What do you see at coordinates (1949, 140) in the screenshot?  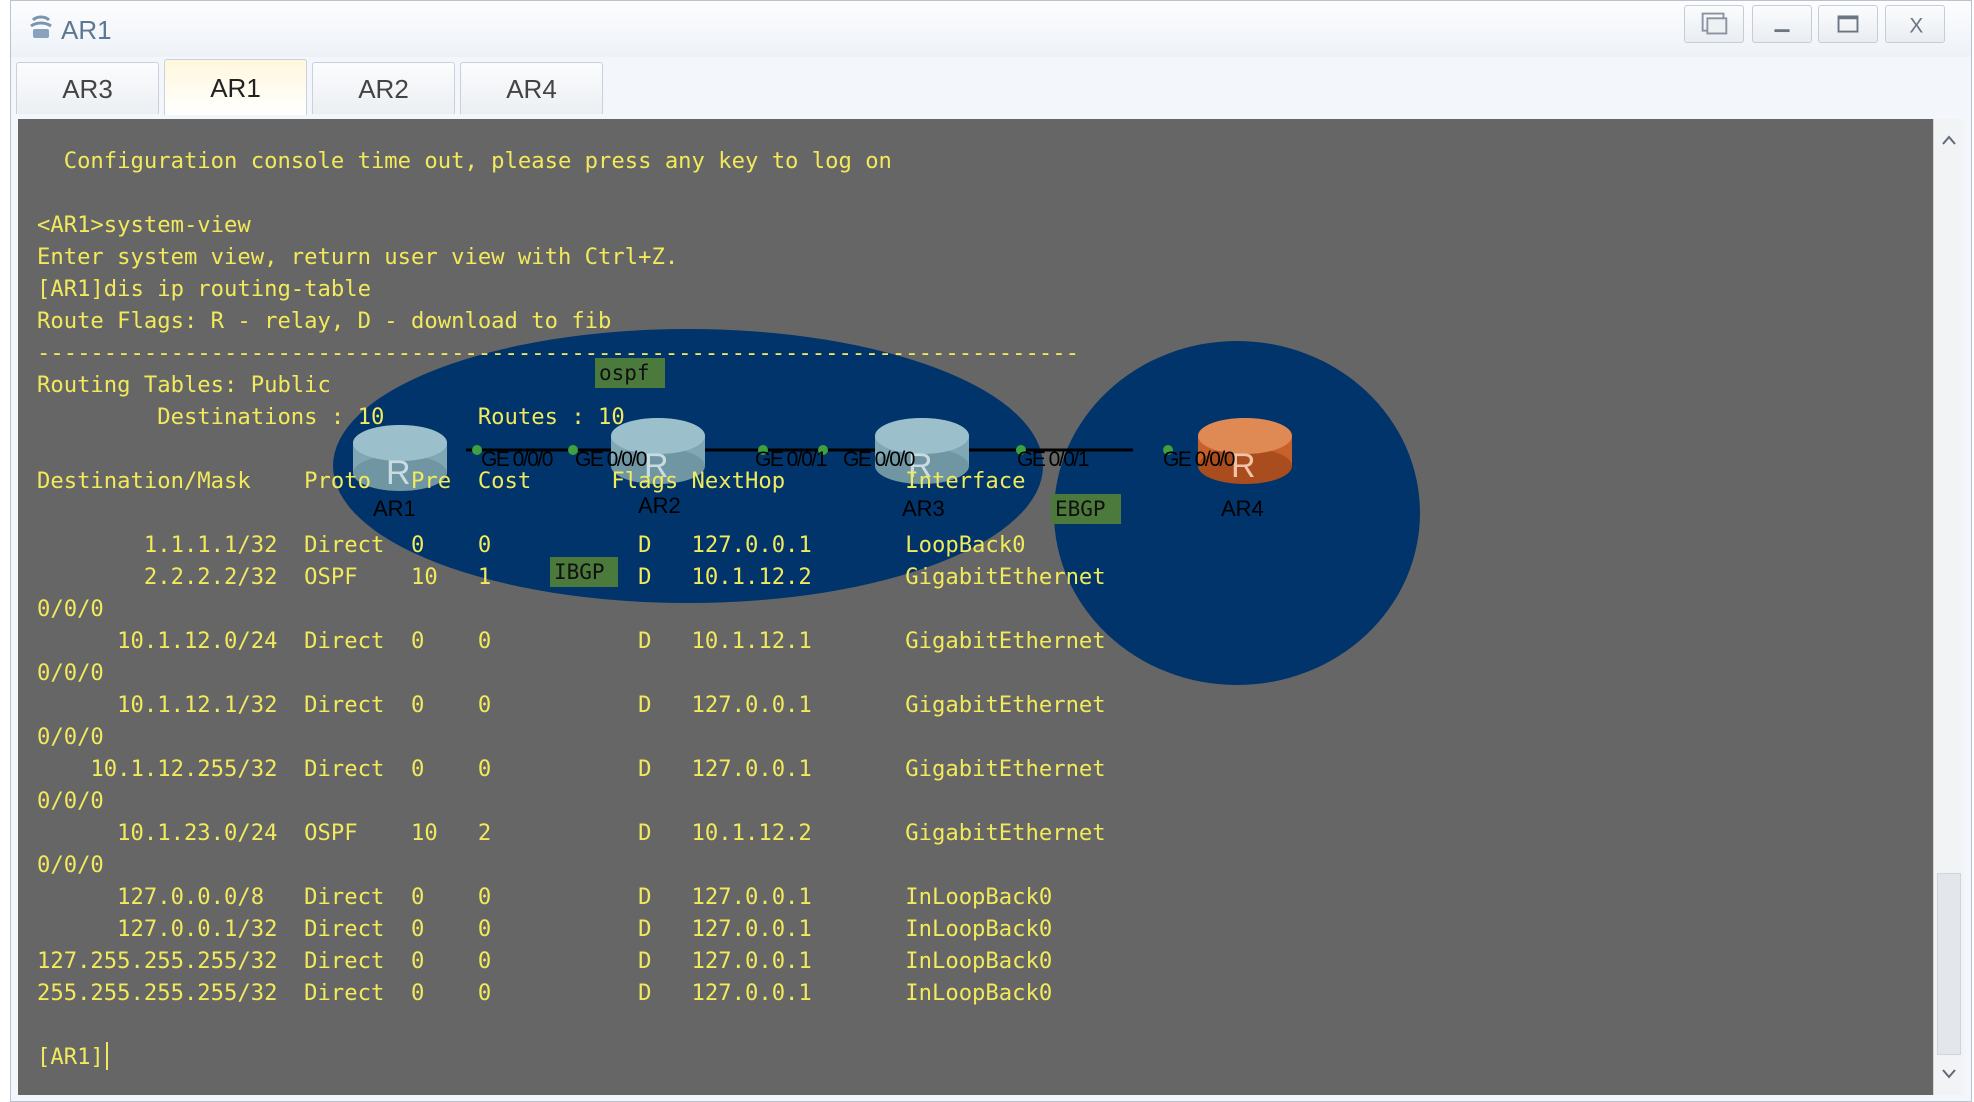 I see `scroll-up-icon` at bounding box center [1949, 140].